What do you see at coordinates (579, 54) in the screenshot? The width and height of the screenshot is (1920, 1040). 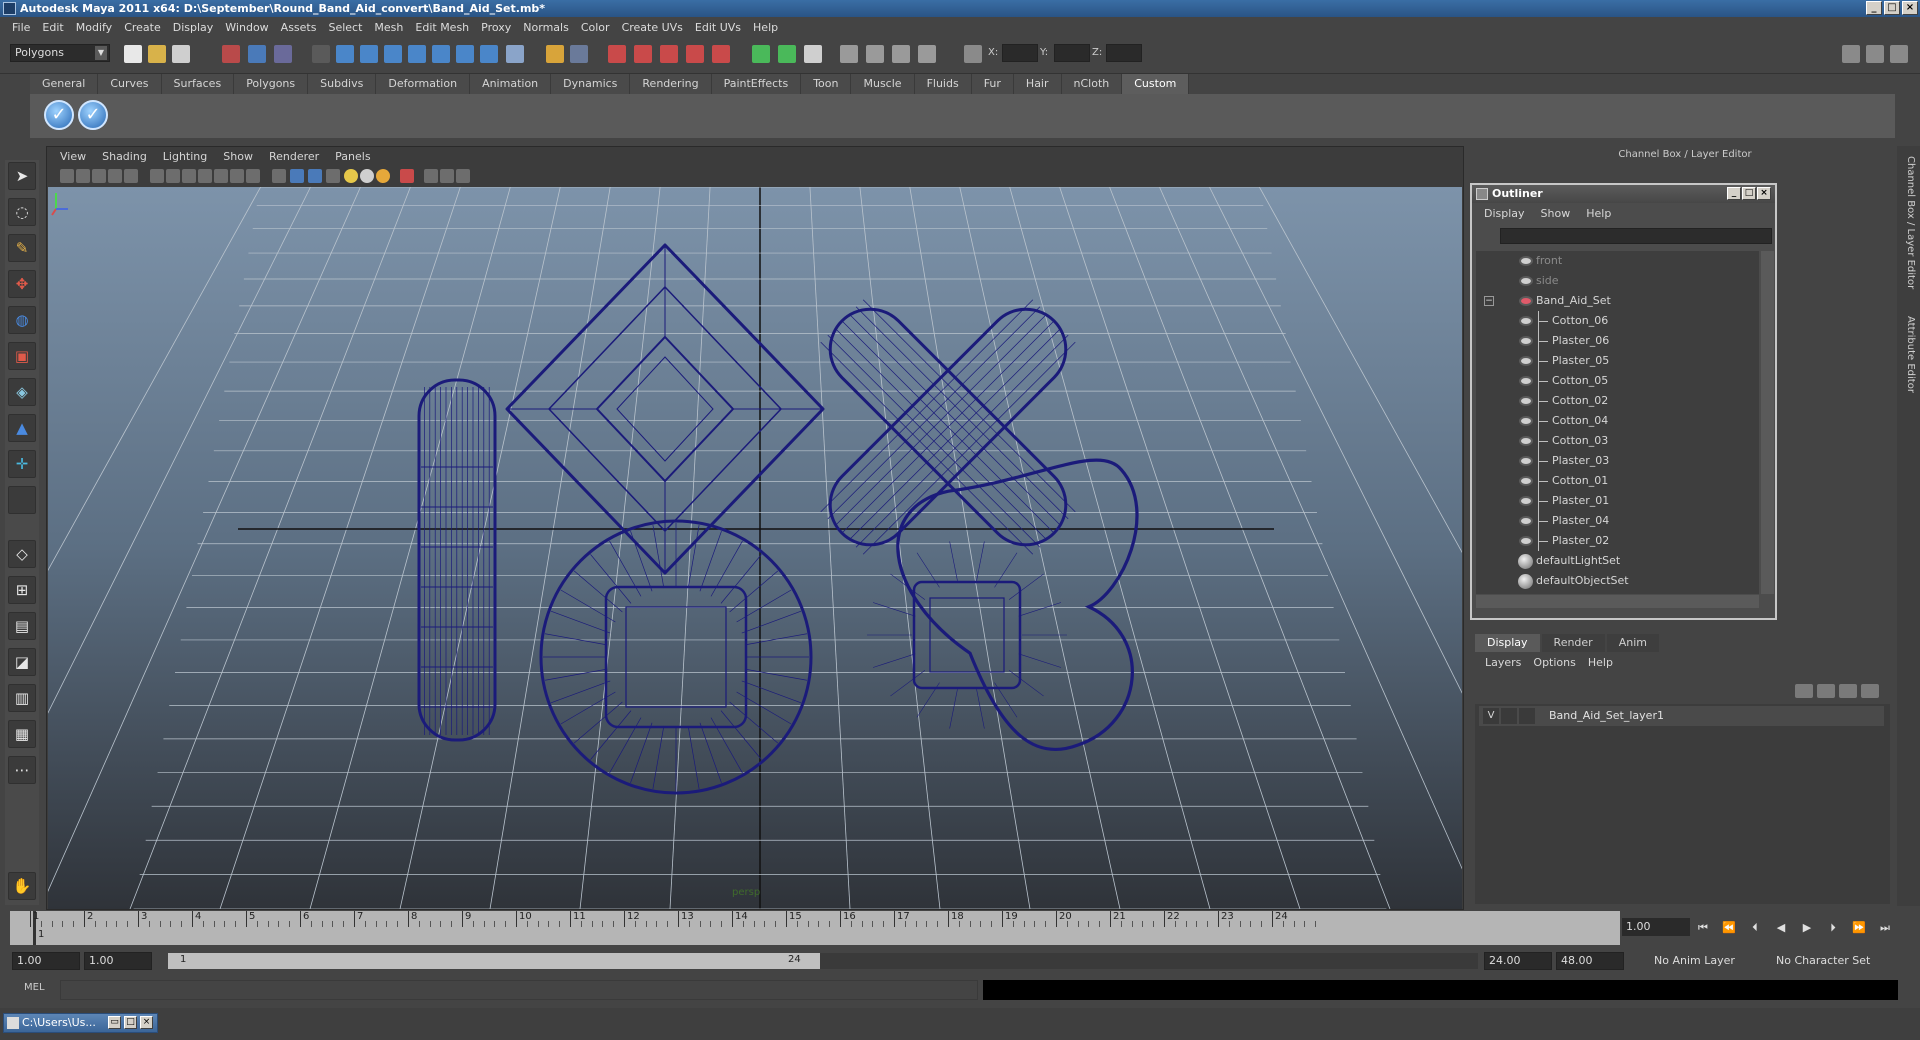 I see `output-ops-icon` at bounding box center [579, 54].